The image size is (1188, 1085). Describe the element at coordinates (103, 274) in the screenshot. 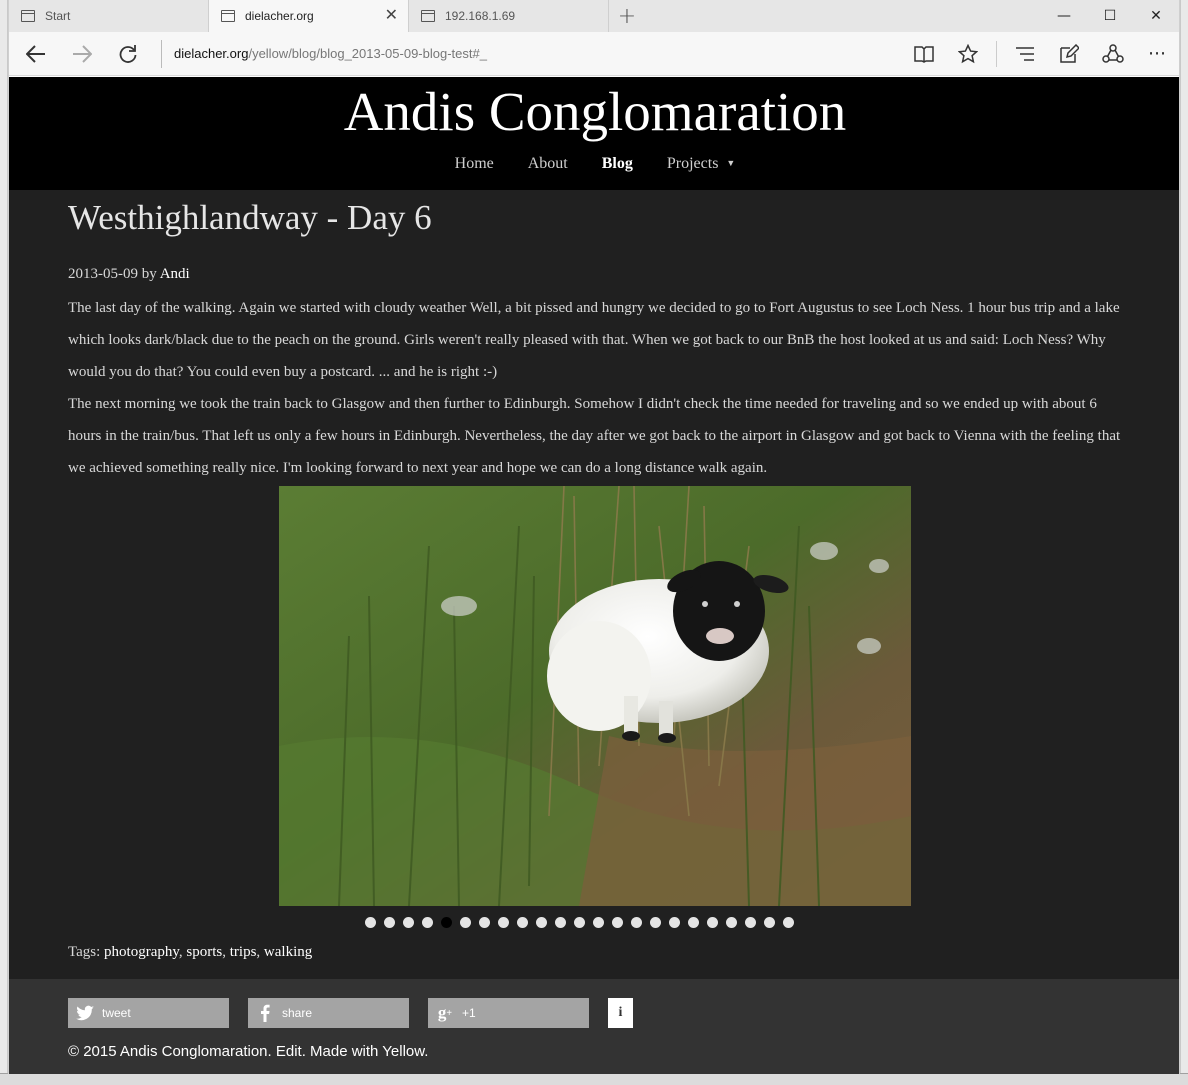

I see `post-date: 2013-05-09` at that location.